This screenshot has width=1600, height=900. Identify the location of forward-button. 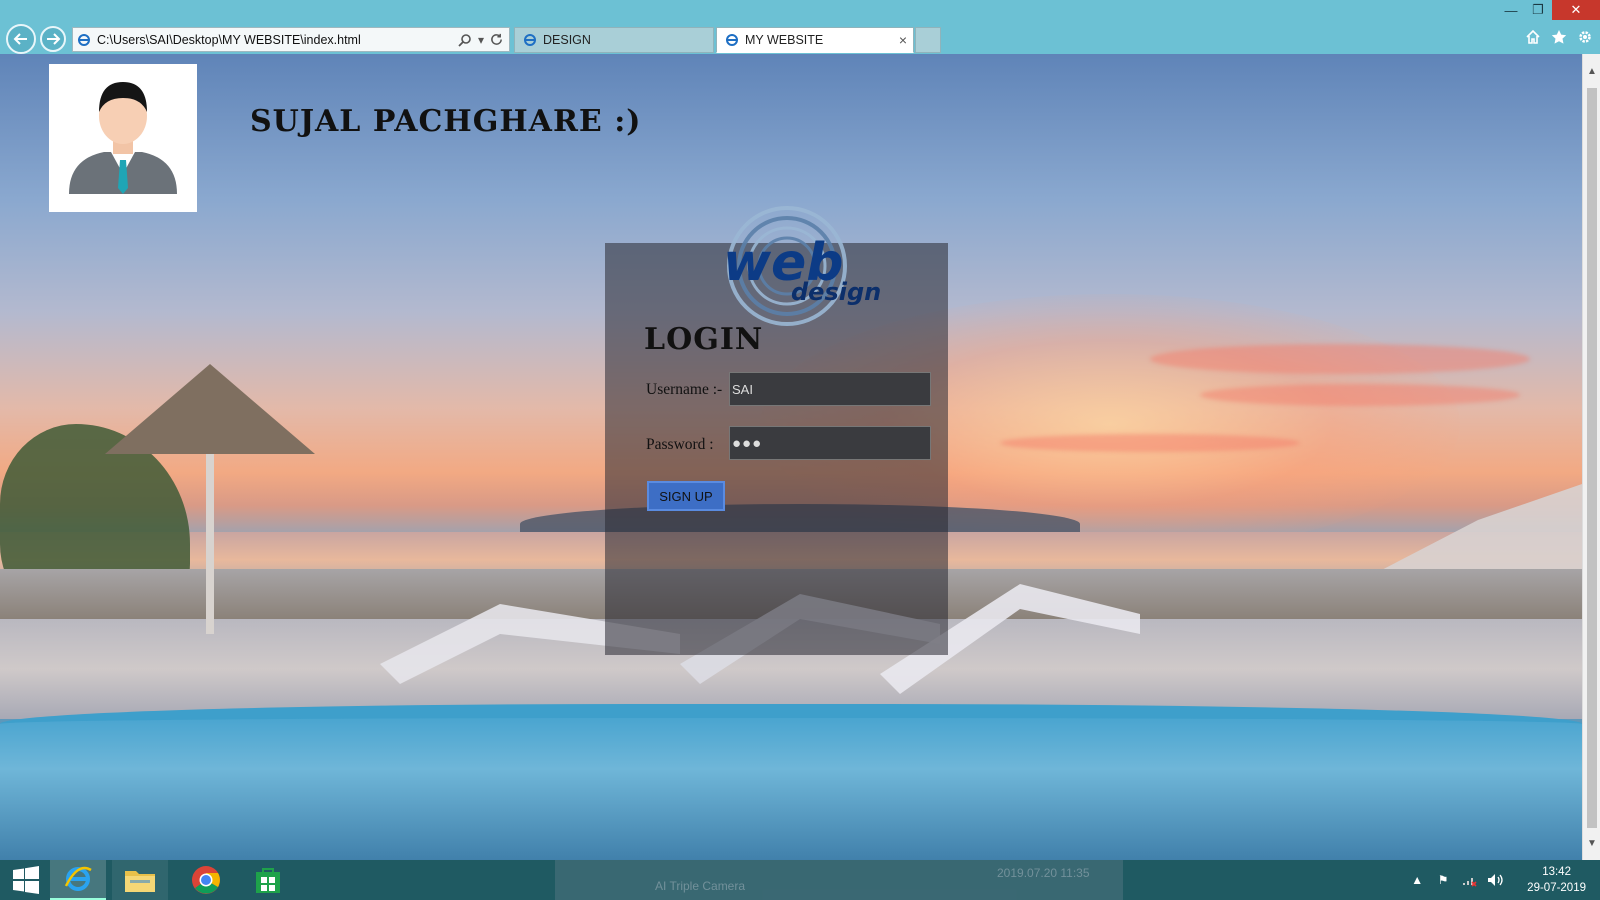
(53, 39).